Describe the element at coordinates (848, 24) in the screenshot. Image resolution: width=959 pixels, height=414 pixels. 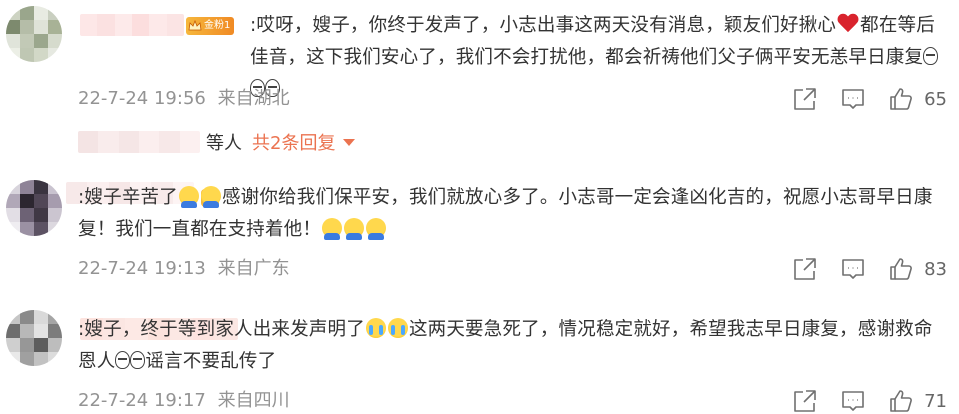
I see `heart-emoji-icon` at that location.